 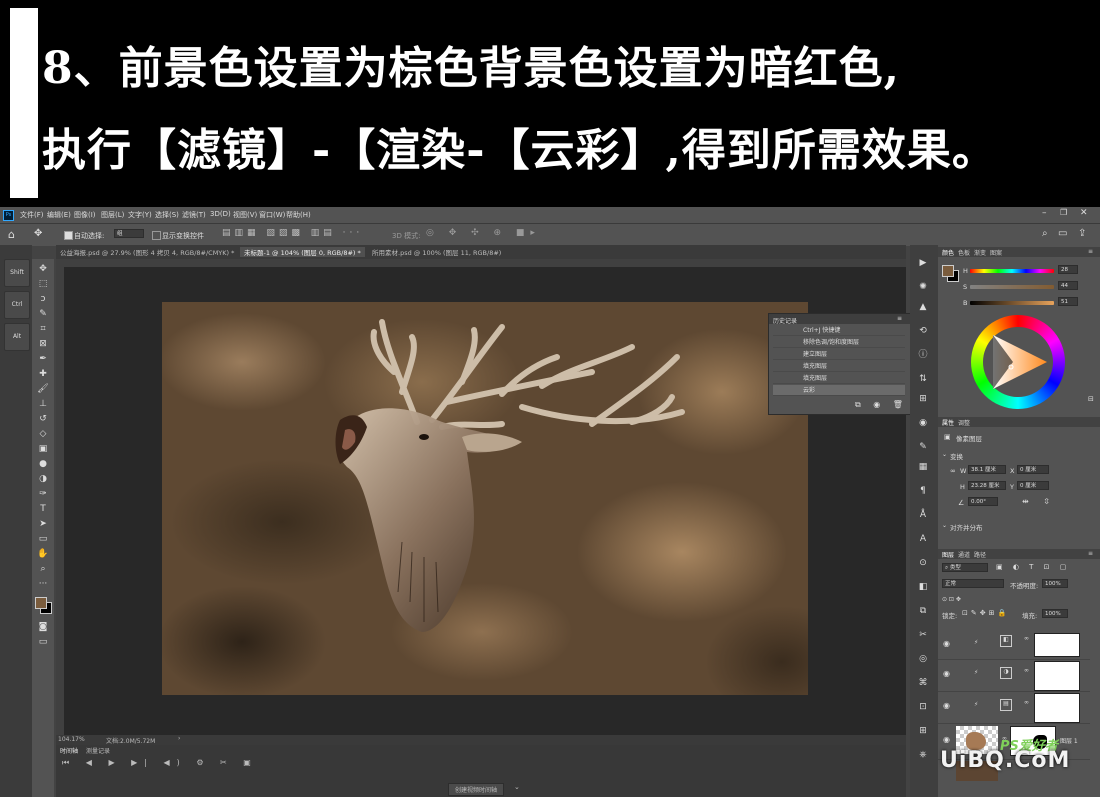 What do you see at coordinates (483, 233) in the screenshot?
I see `3d-mode-icons: ◎ ✥ ✣ ⊕ ■▸` at bounding box center [483, 233].